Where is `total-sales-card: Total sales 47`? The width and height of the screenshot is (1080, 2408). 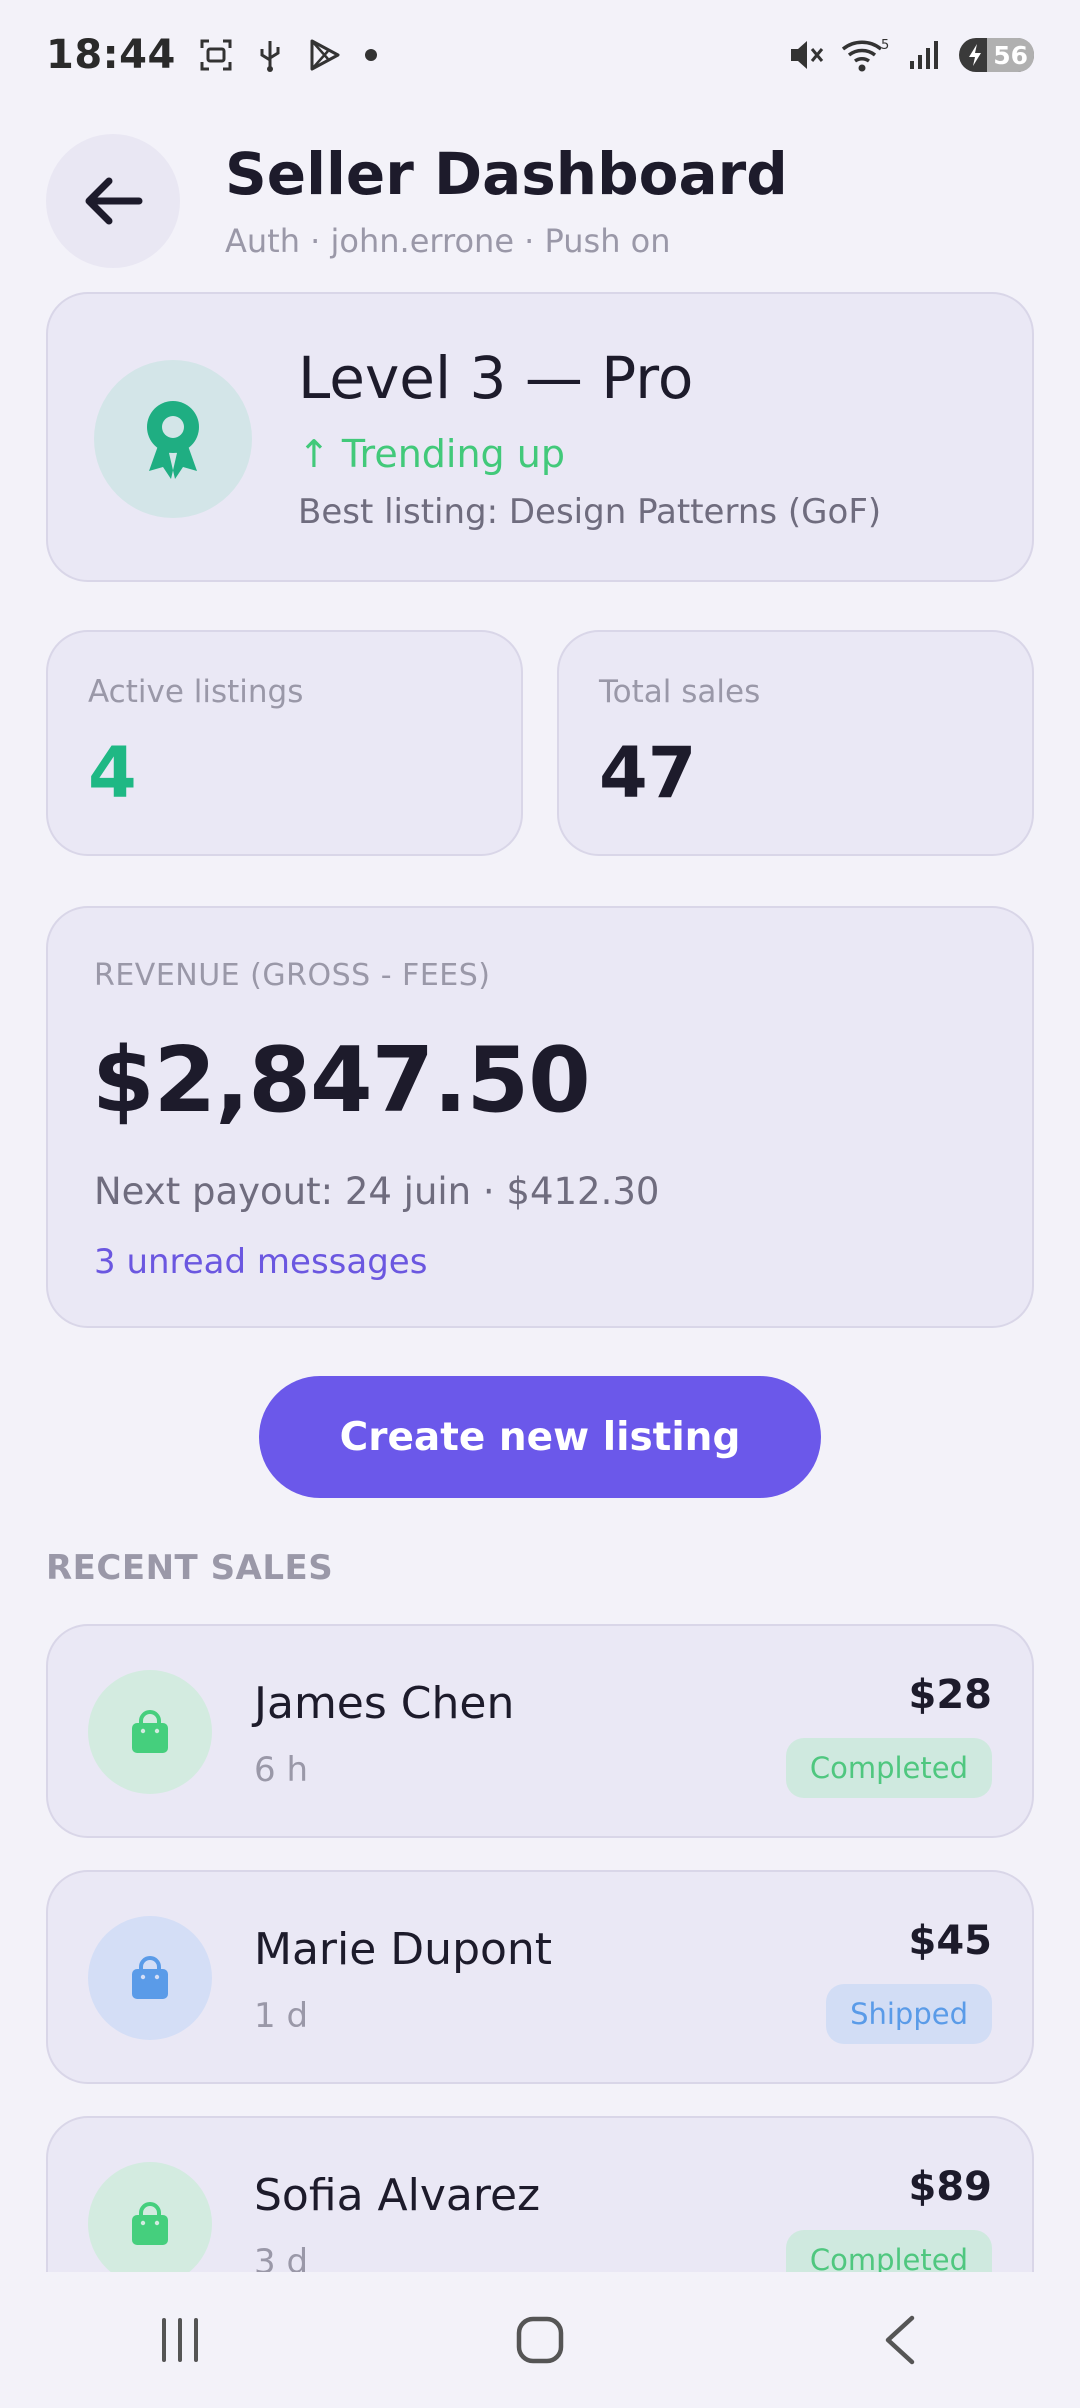 total-sales-card: Total sales 47 is located at coordinates (795, 743).